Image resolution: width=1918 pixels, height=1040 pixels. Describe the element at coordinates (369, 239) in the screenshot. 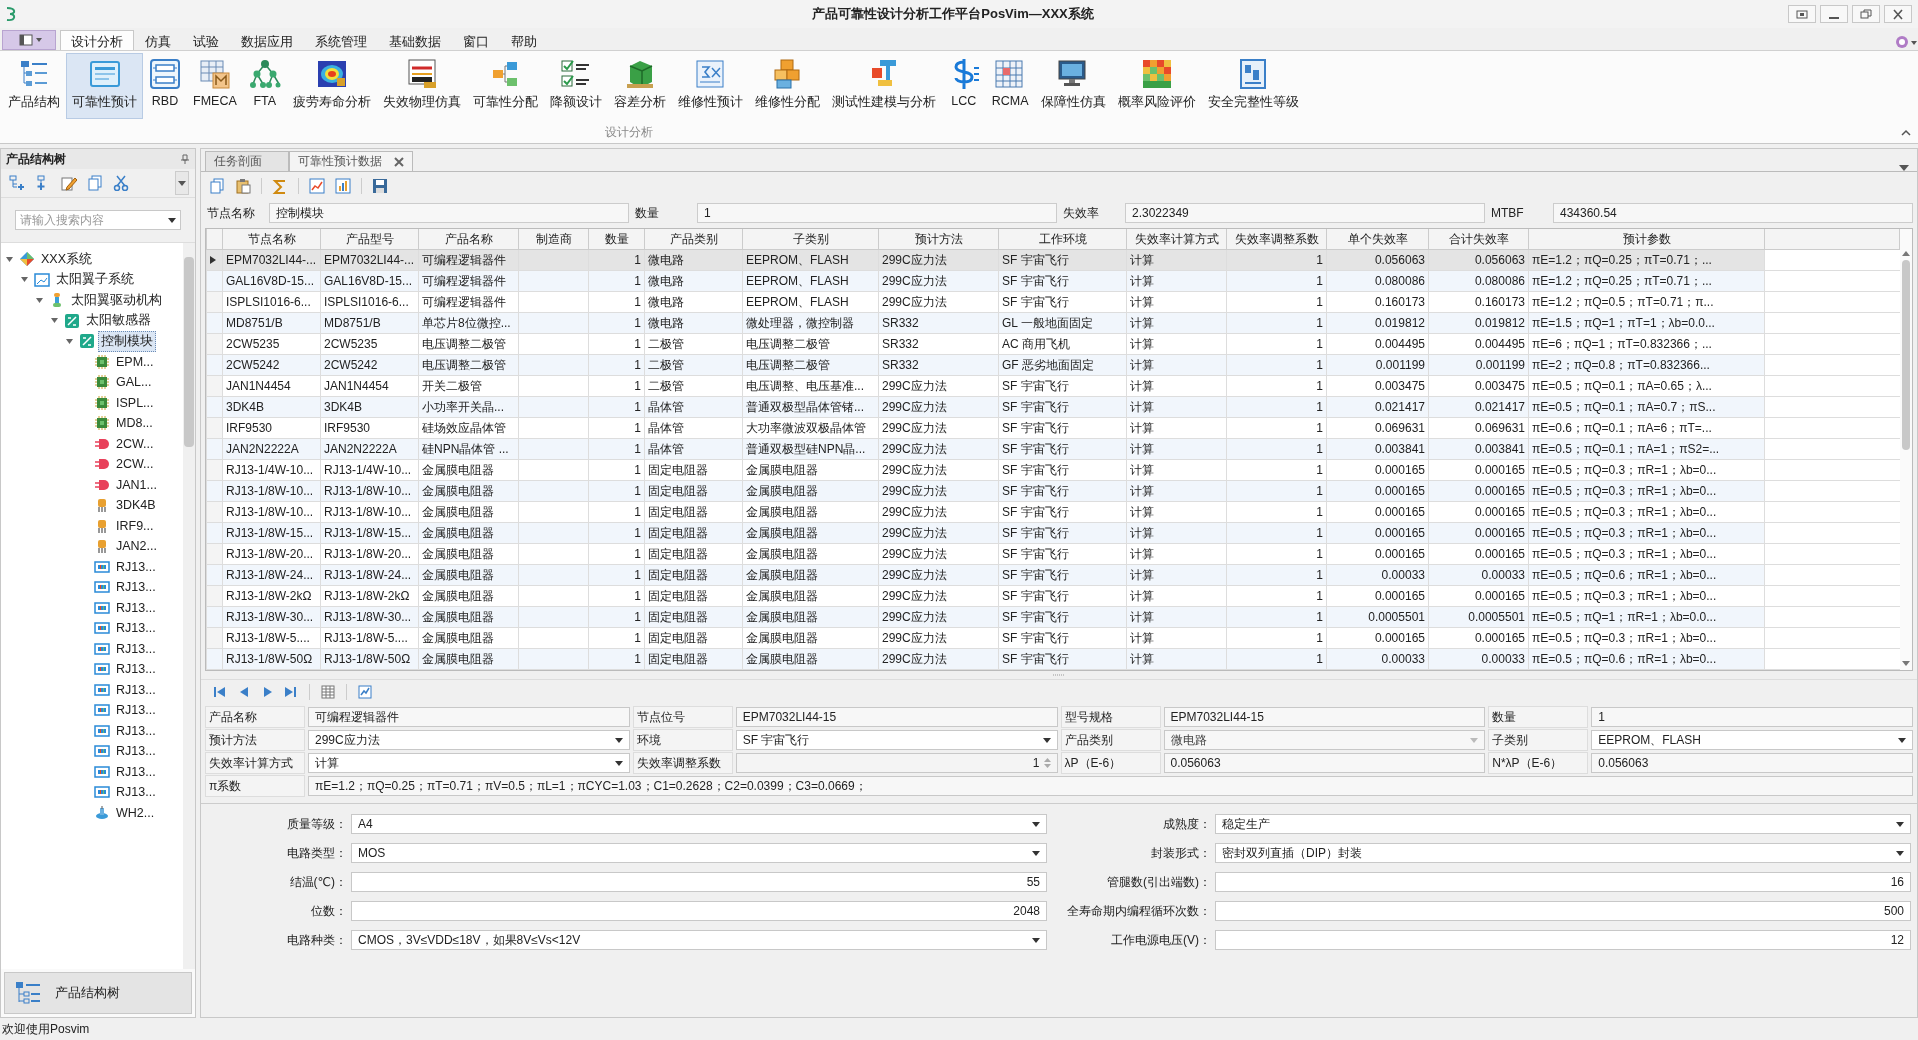

I see `column-header: 产品型号` at that location.